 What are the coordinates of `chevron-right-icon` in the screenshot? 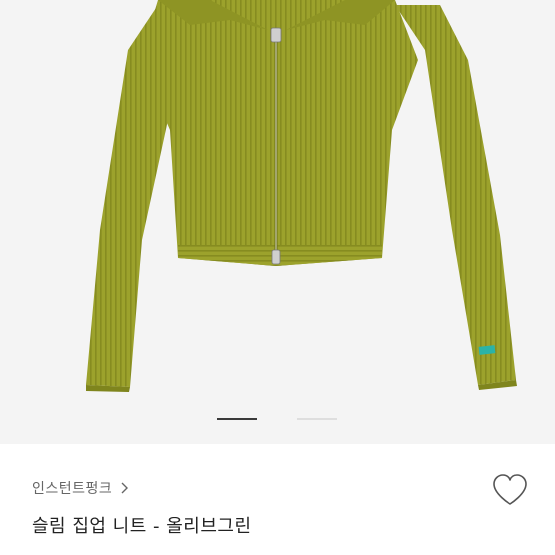 It's located at (125, 488).